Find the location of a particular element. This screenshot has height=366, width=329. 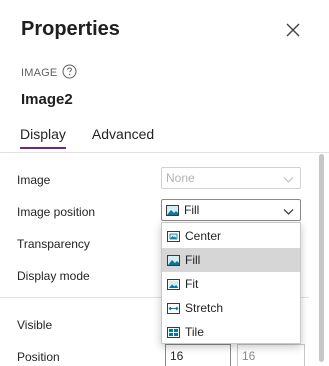

position-y-input: 16 is located at coordinates (271, 355).